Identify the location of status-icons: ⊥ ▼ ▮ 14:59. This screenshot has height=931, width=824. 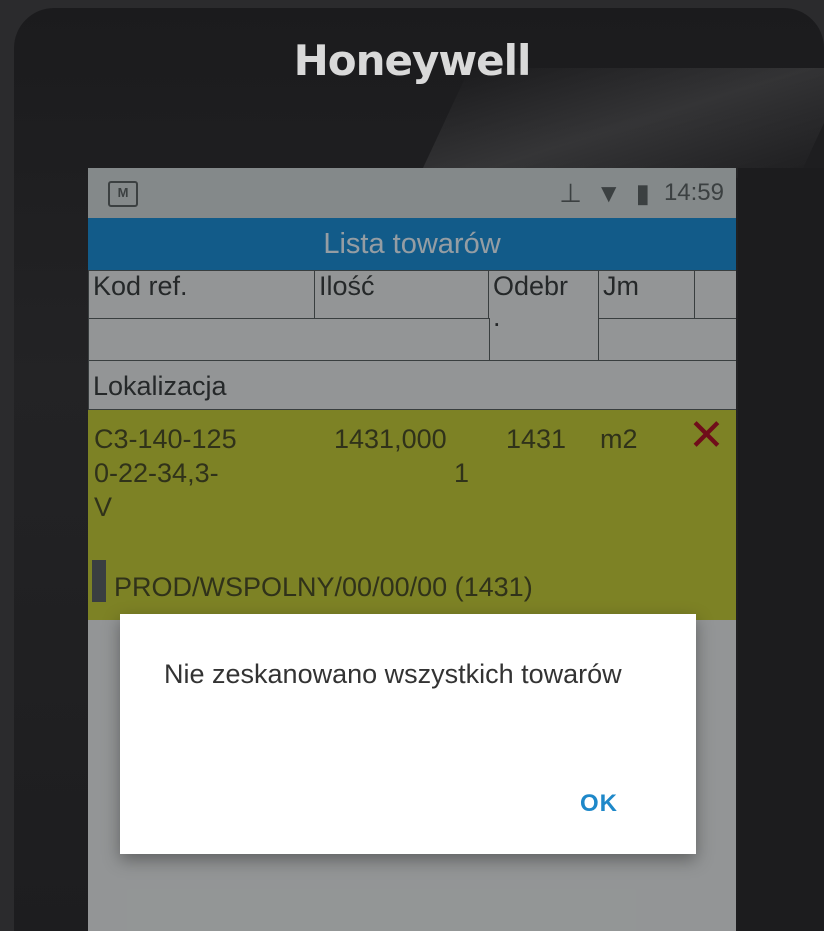
(641, 193).